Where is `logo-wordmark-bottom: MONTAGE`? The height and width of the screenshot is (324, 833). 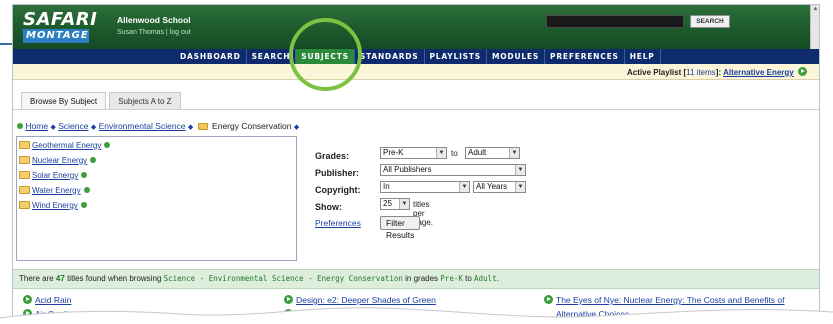 logo-wordmark-bottom: MONTAGE is located at coordinates (56, 36).